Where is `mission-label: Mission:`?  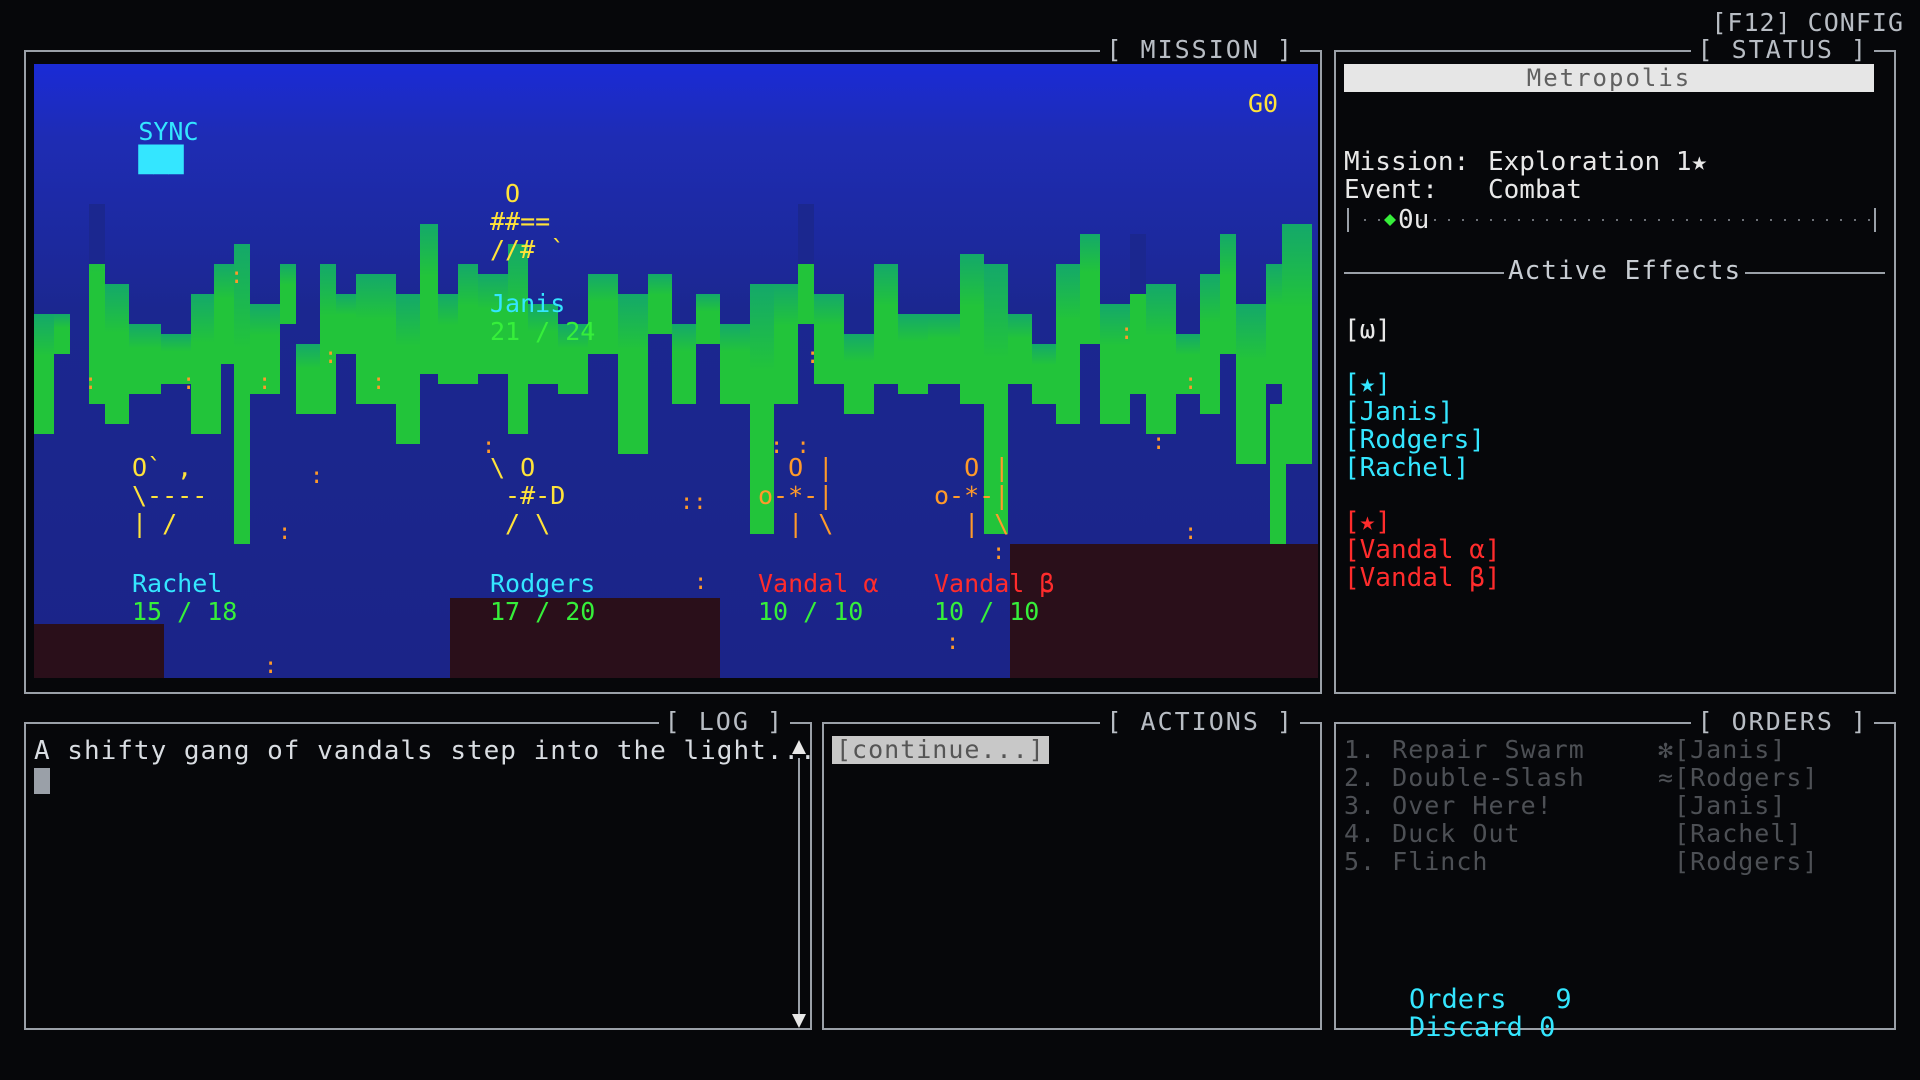
mission-label: Mission: is located at coordinates (1407, 162).